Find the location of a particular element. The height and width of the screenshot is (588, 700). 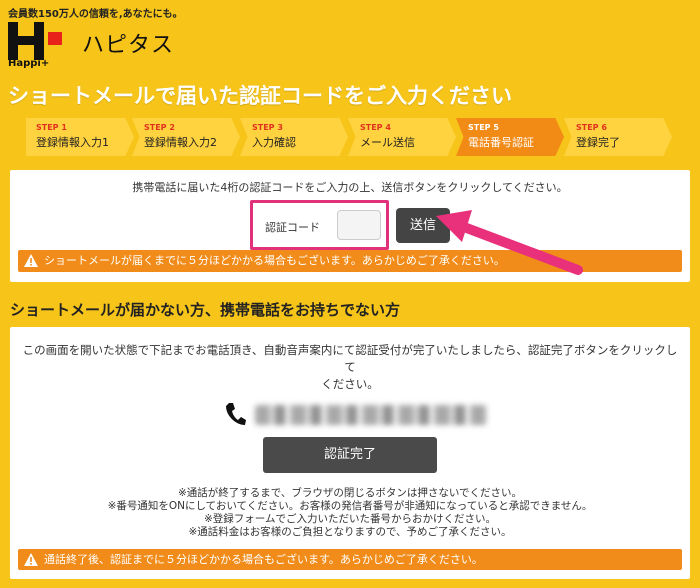

code-input-highlight: 認証コード is located at coordinates (319, 225).